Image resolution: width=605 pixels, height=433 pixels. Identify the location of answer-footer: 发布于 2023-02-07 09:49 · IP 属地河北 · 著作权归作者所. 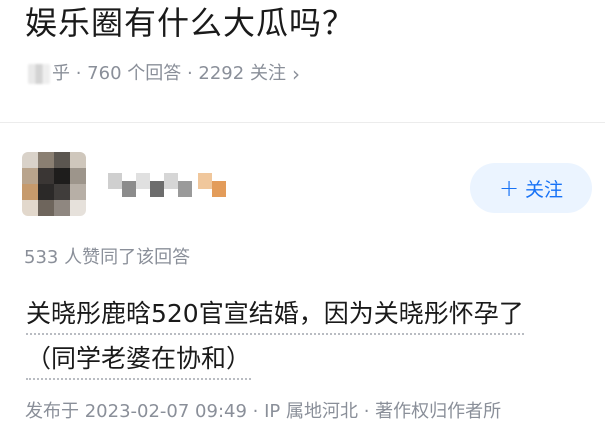
(263, 411).